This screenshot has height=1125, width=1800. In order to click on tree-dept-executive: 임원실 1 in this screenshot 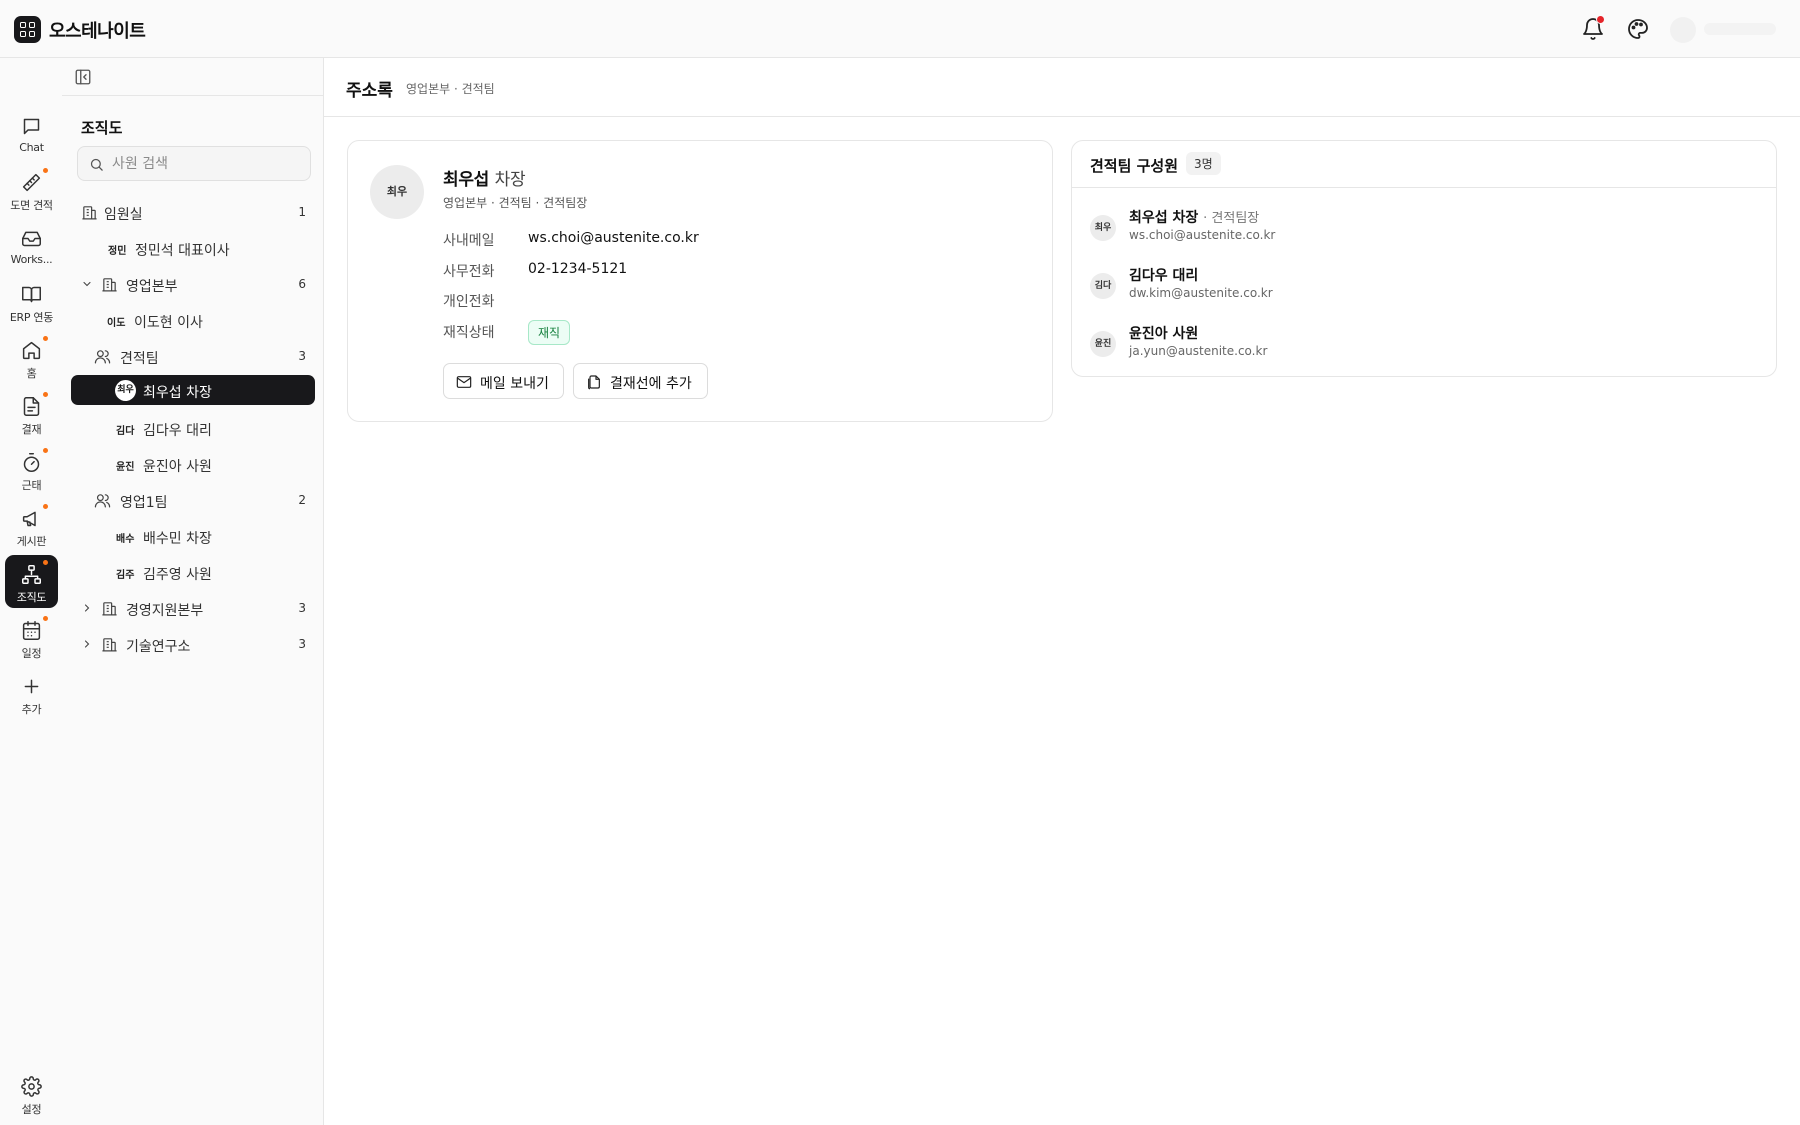, I will do `click(193, 212)`.